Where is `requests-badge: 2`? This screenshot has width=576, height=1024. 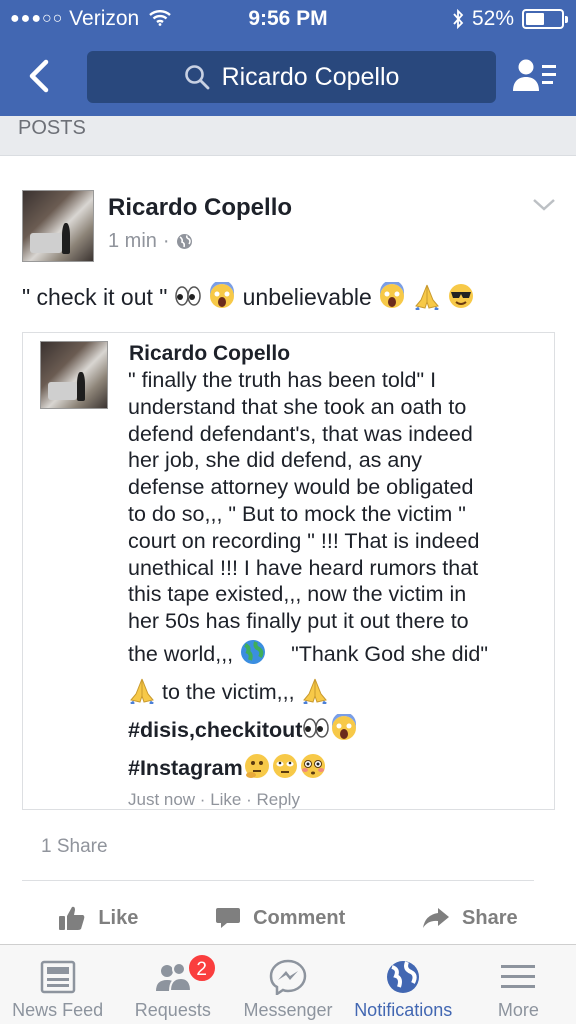 requests-badge: 2 is located at coordinates (201, 968).